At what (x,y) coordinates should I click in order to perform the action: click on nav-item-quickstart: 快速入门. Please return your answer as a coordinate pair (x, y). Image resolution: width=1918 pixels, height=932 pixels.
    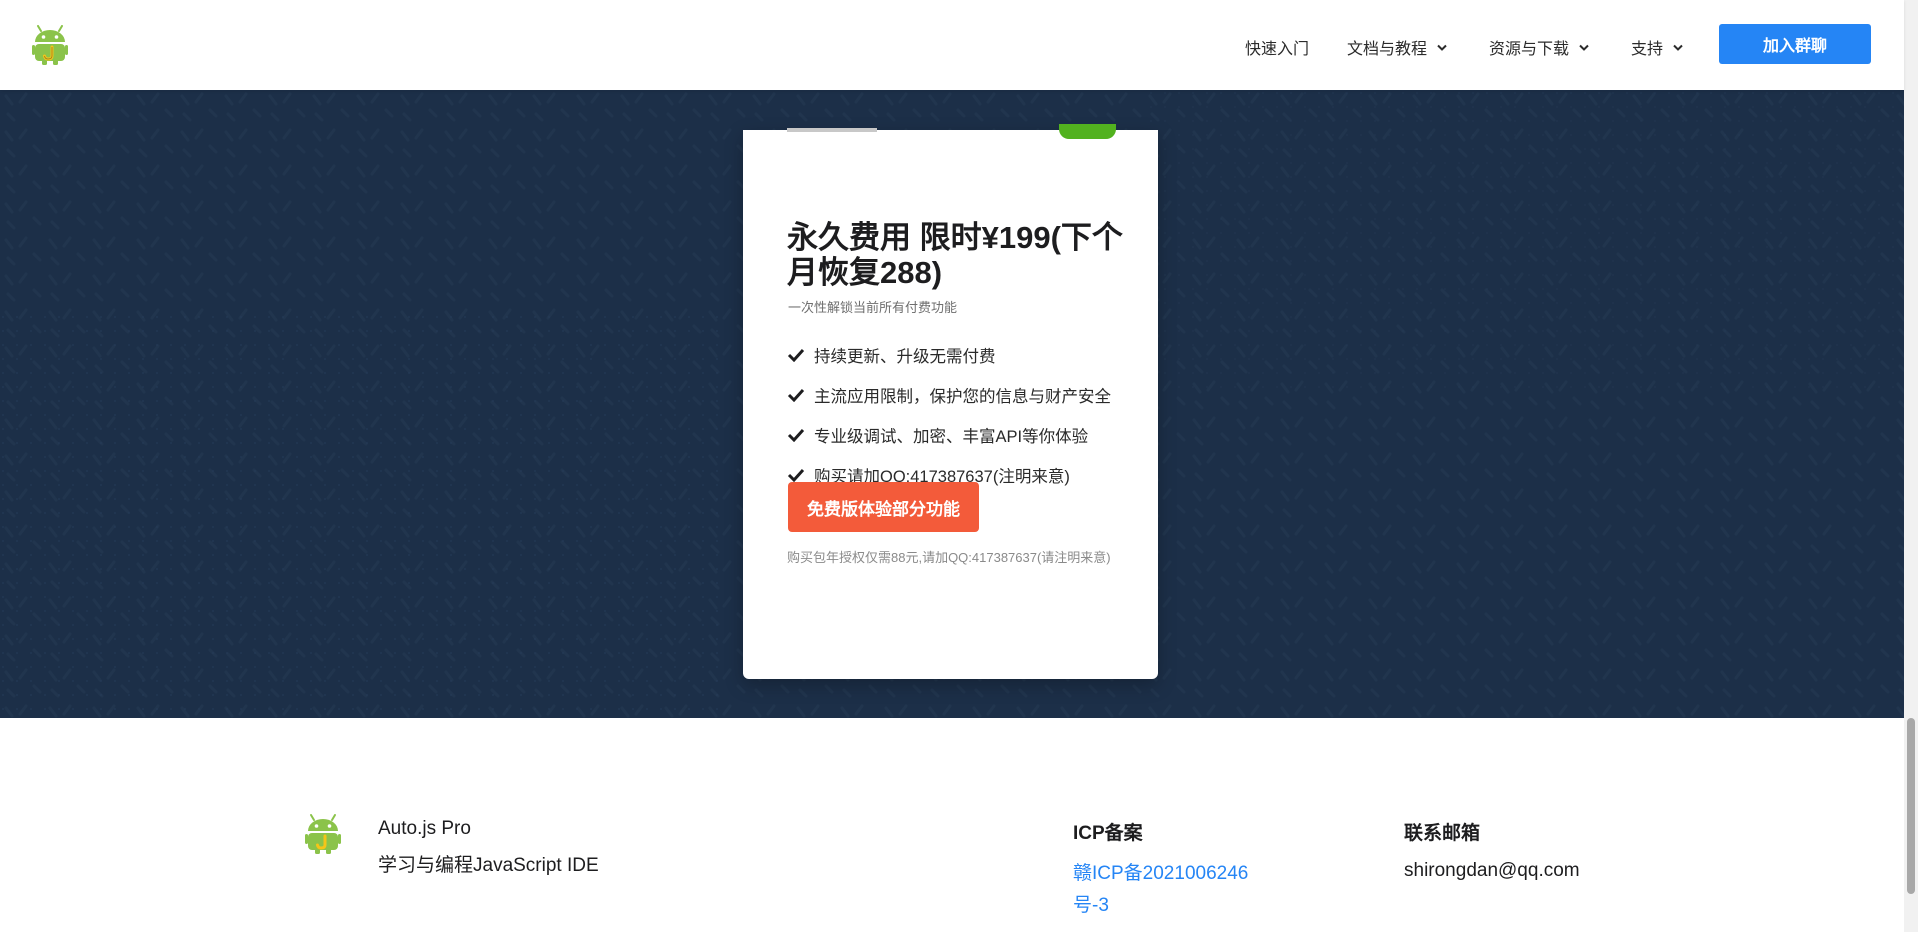
    Looking at the image, I should click on (1277, 47).